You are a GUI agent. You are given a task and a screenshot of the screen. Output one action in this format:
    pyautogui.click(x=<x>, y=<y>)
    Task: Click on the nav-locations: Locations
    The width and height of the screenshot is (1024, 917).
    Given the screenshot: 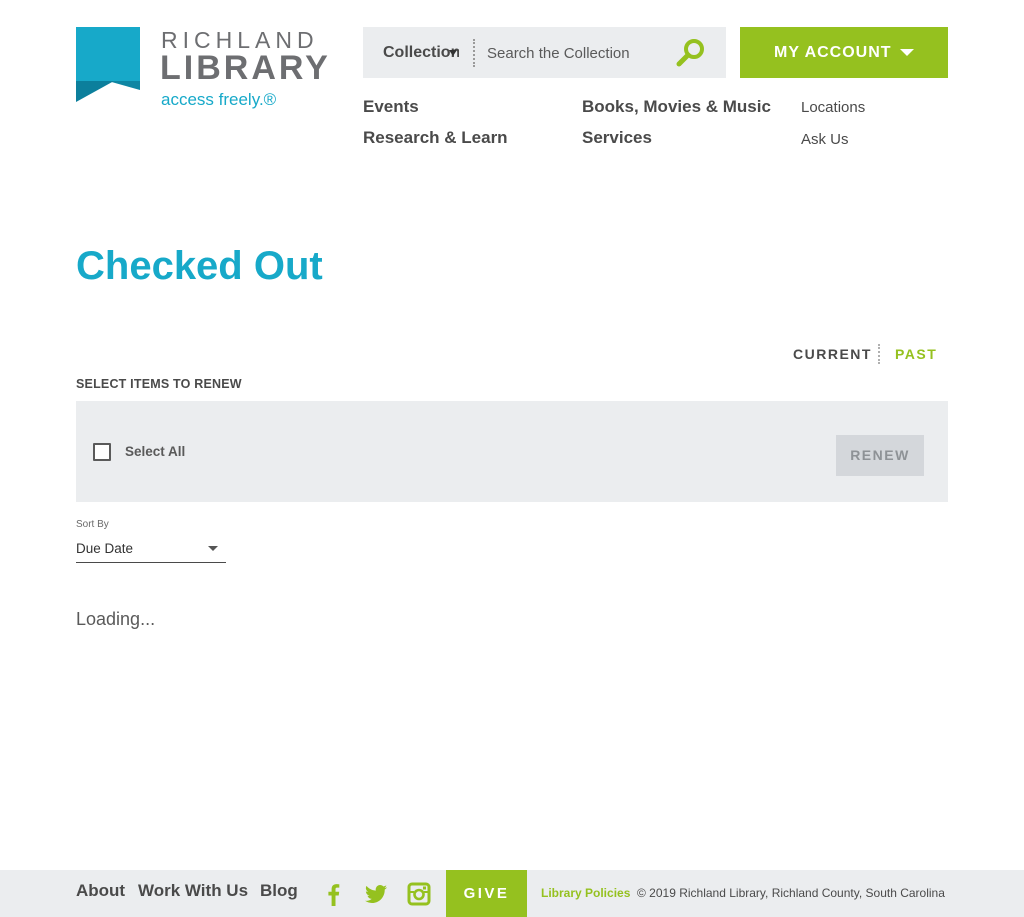 What is the action you would take?
    pyautogui.click(x=833, y=107)
    